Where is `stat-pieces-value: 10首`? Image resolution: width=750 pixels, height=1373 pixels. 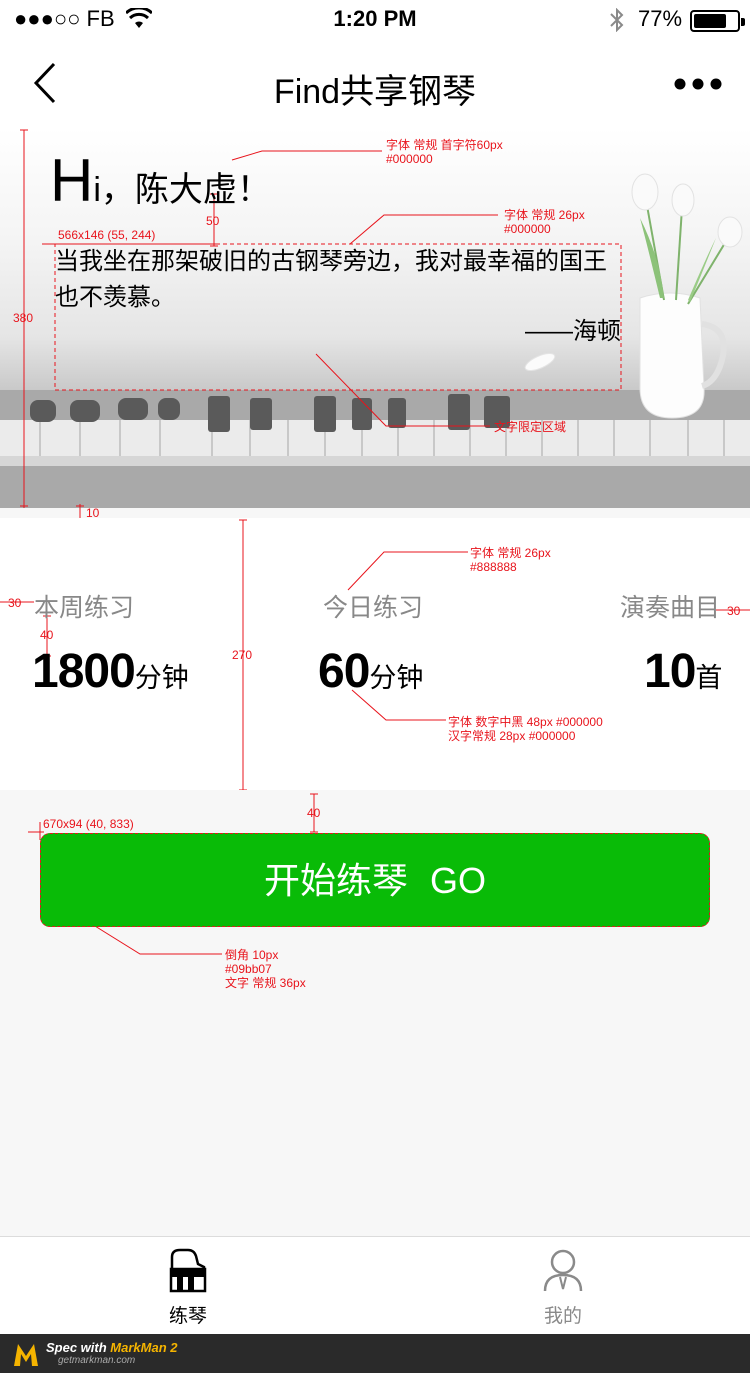
stat-pieces-value: 10首 is located at coordinates (683, 671).